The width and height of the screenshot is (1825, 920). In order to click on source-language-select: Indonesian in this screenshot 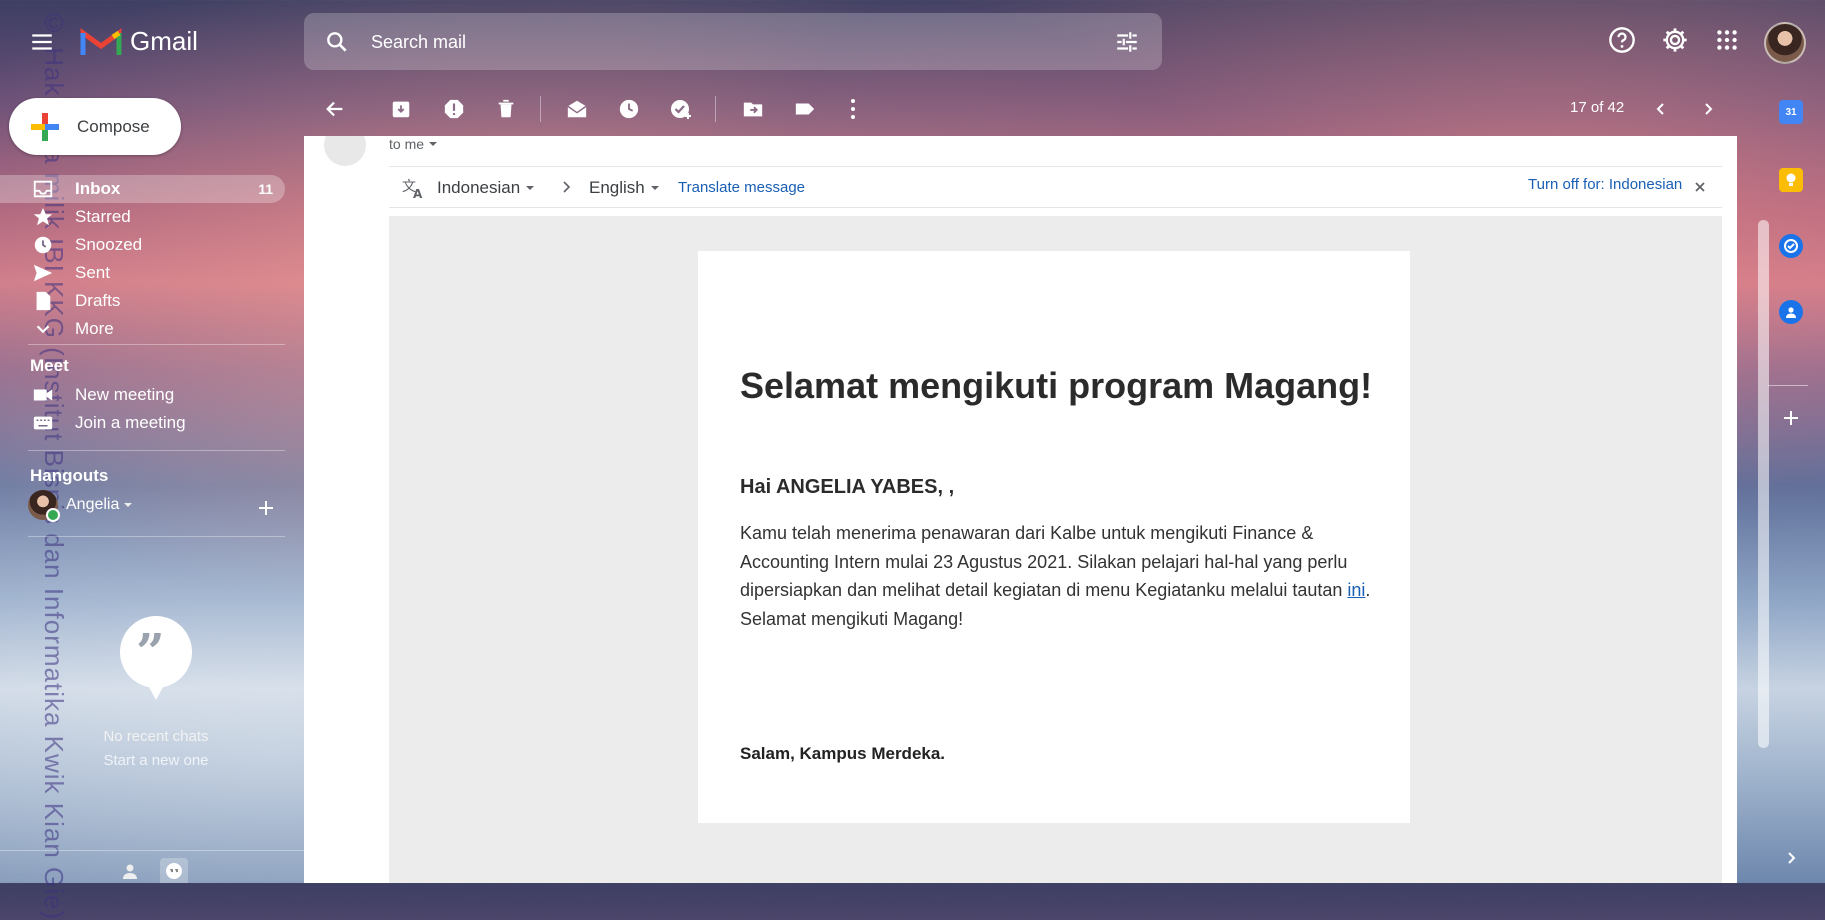, I will do `click(486, 188)`.